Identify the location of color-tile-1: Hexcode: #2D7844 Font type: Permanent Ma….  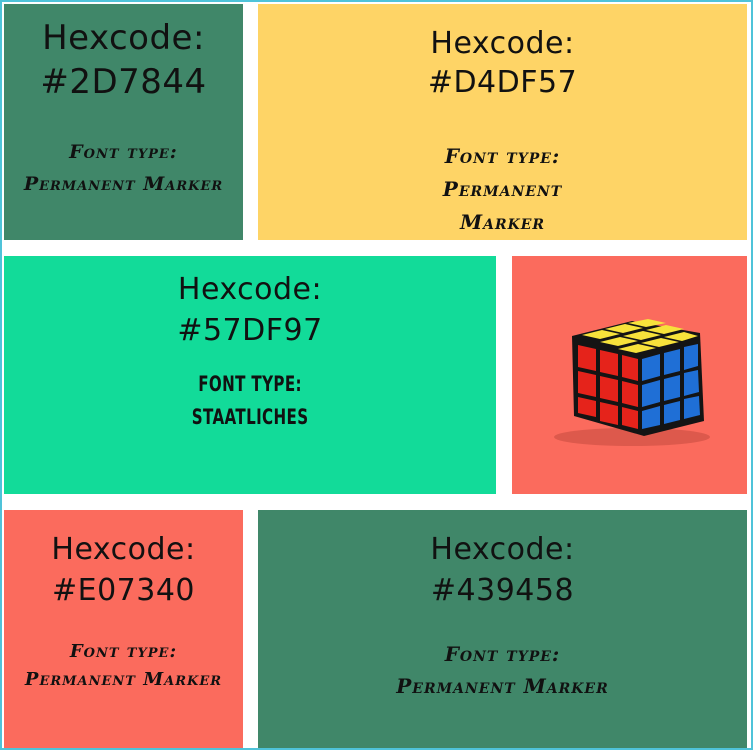
(123, 122).